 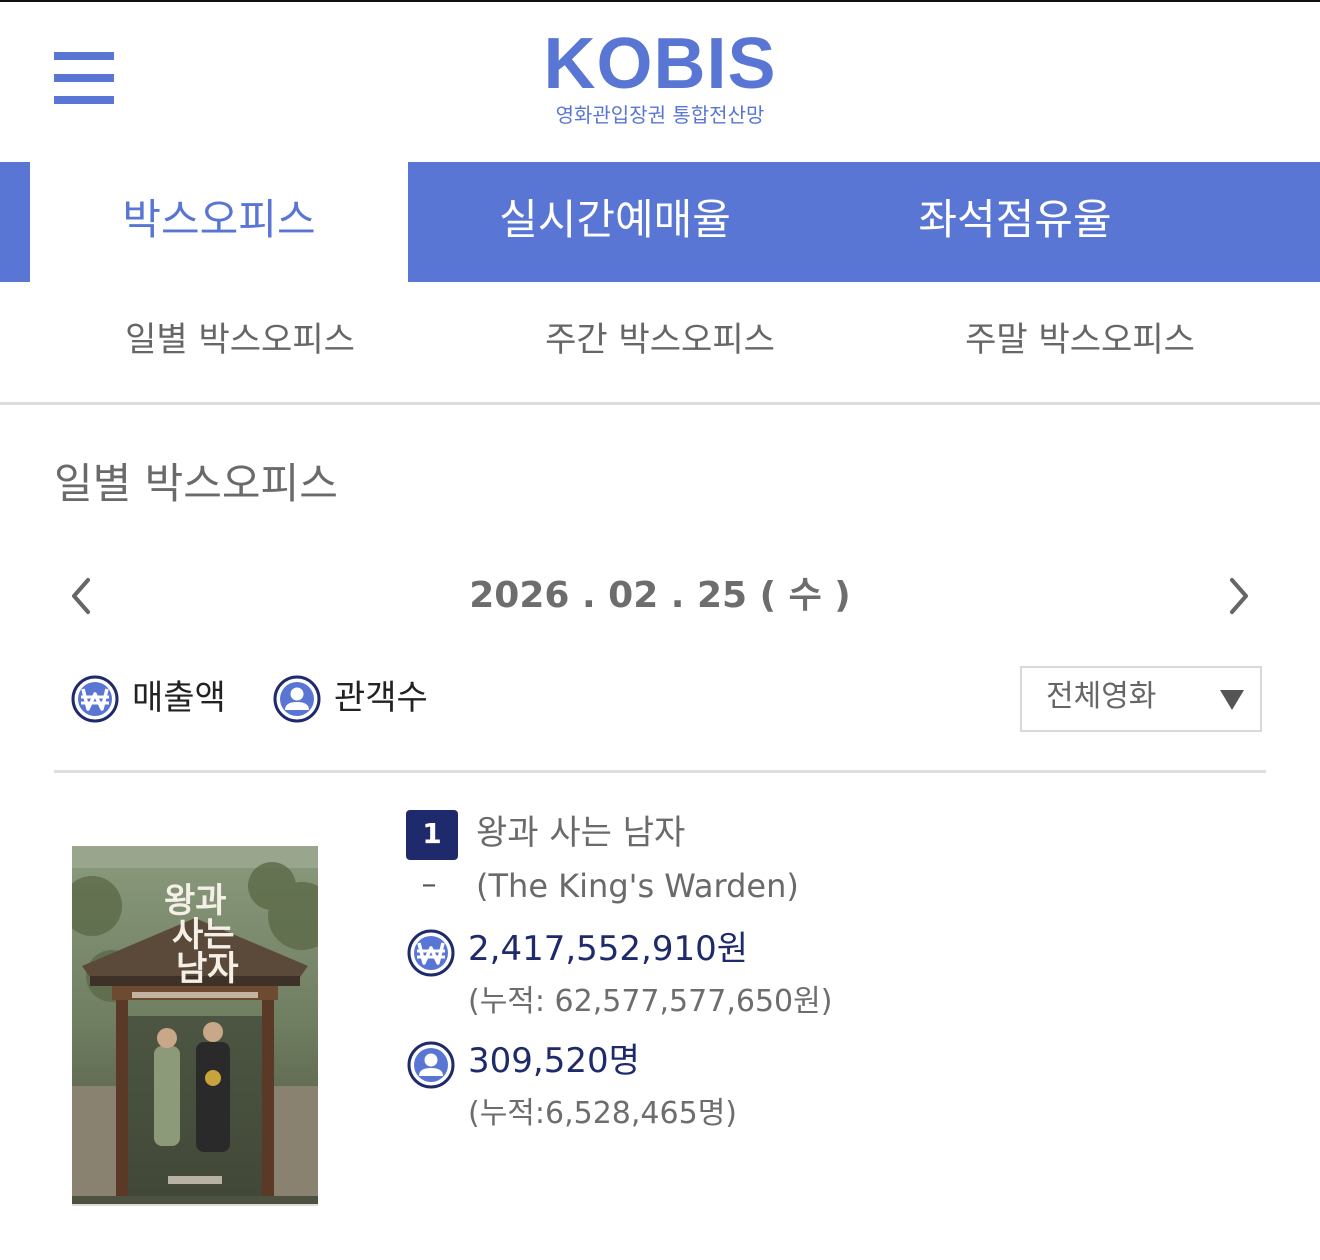 What do you see at coordinates (207, 969) in the screenshot?
I see `svg-text: 남자` at bounding box center [207, 969].